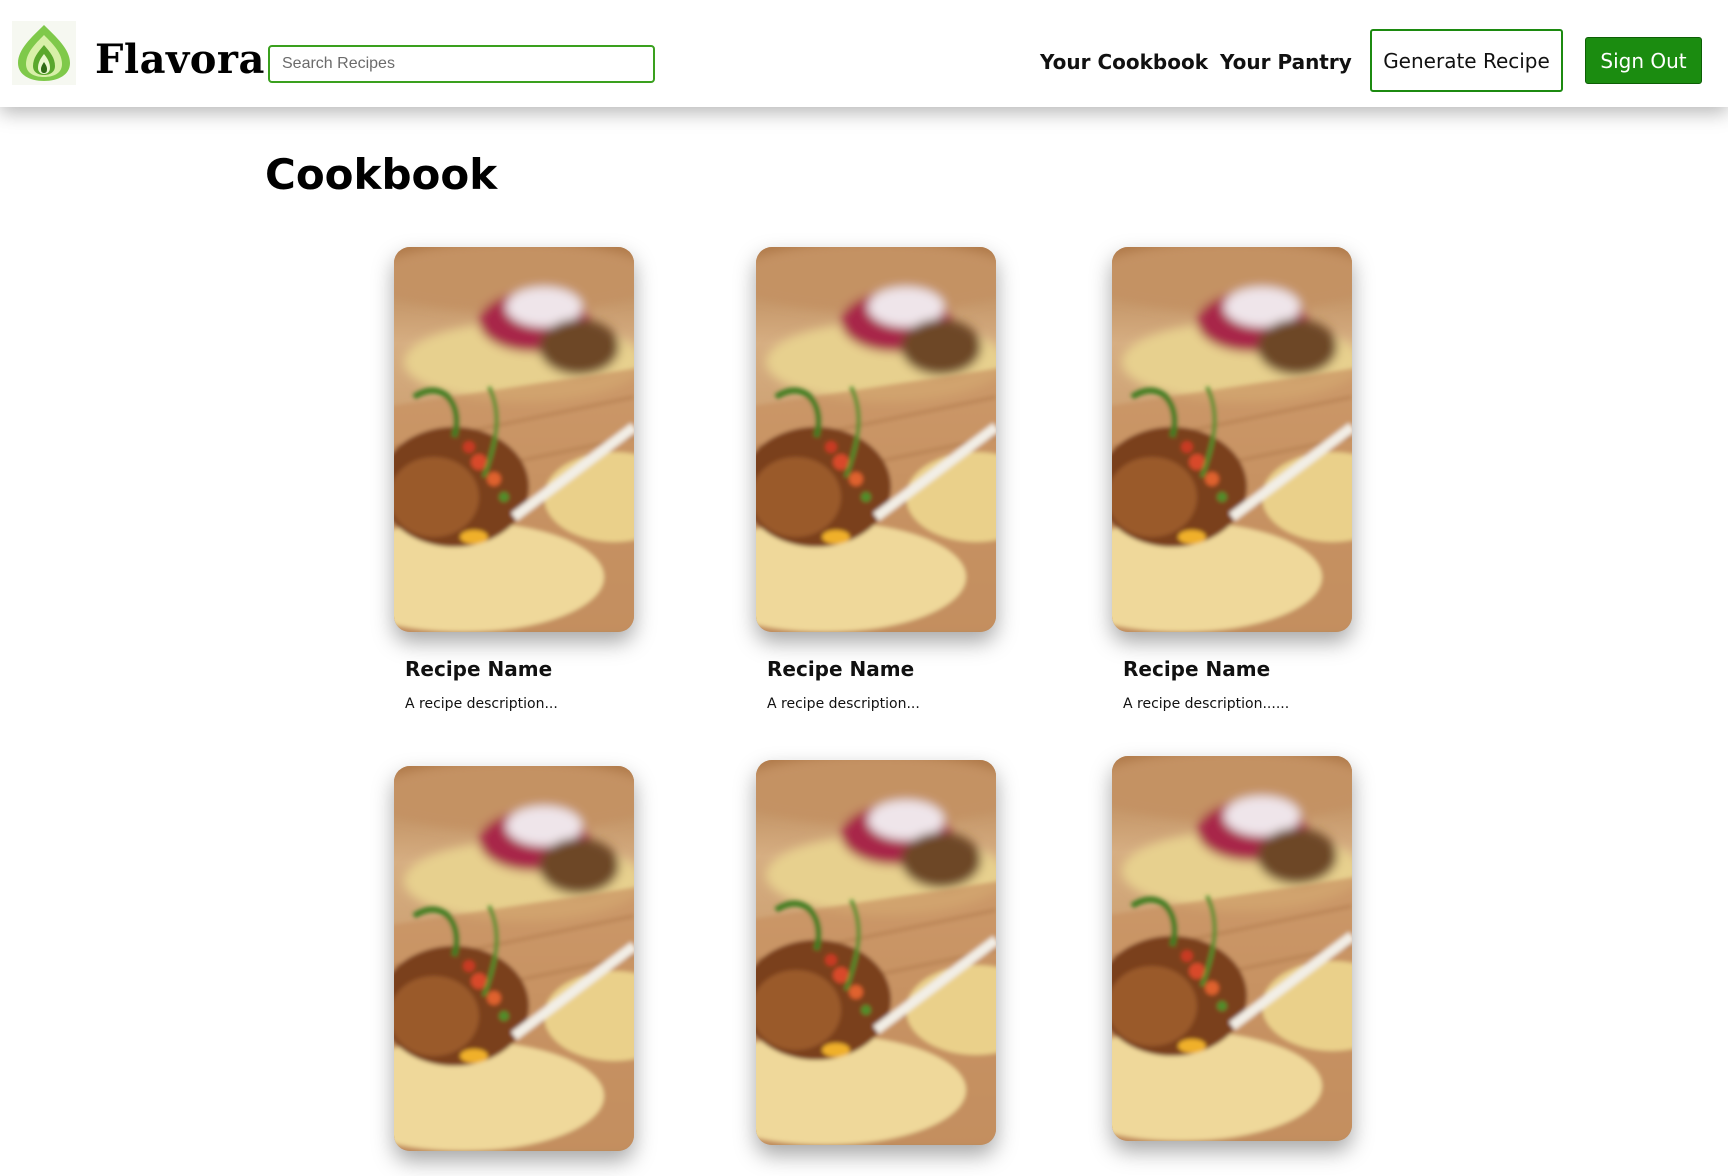 This screenshot has width=1728, height=1176. Describe the element at coordinates (1466, 60) in the screenshot. I see `generate-recipe-button: Generate Recipe` at that location.